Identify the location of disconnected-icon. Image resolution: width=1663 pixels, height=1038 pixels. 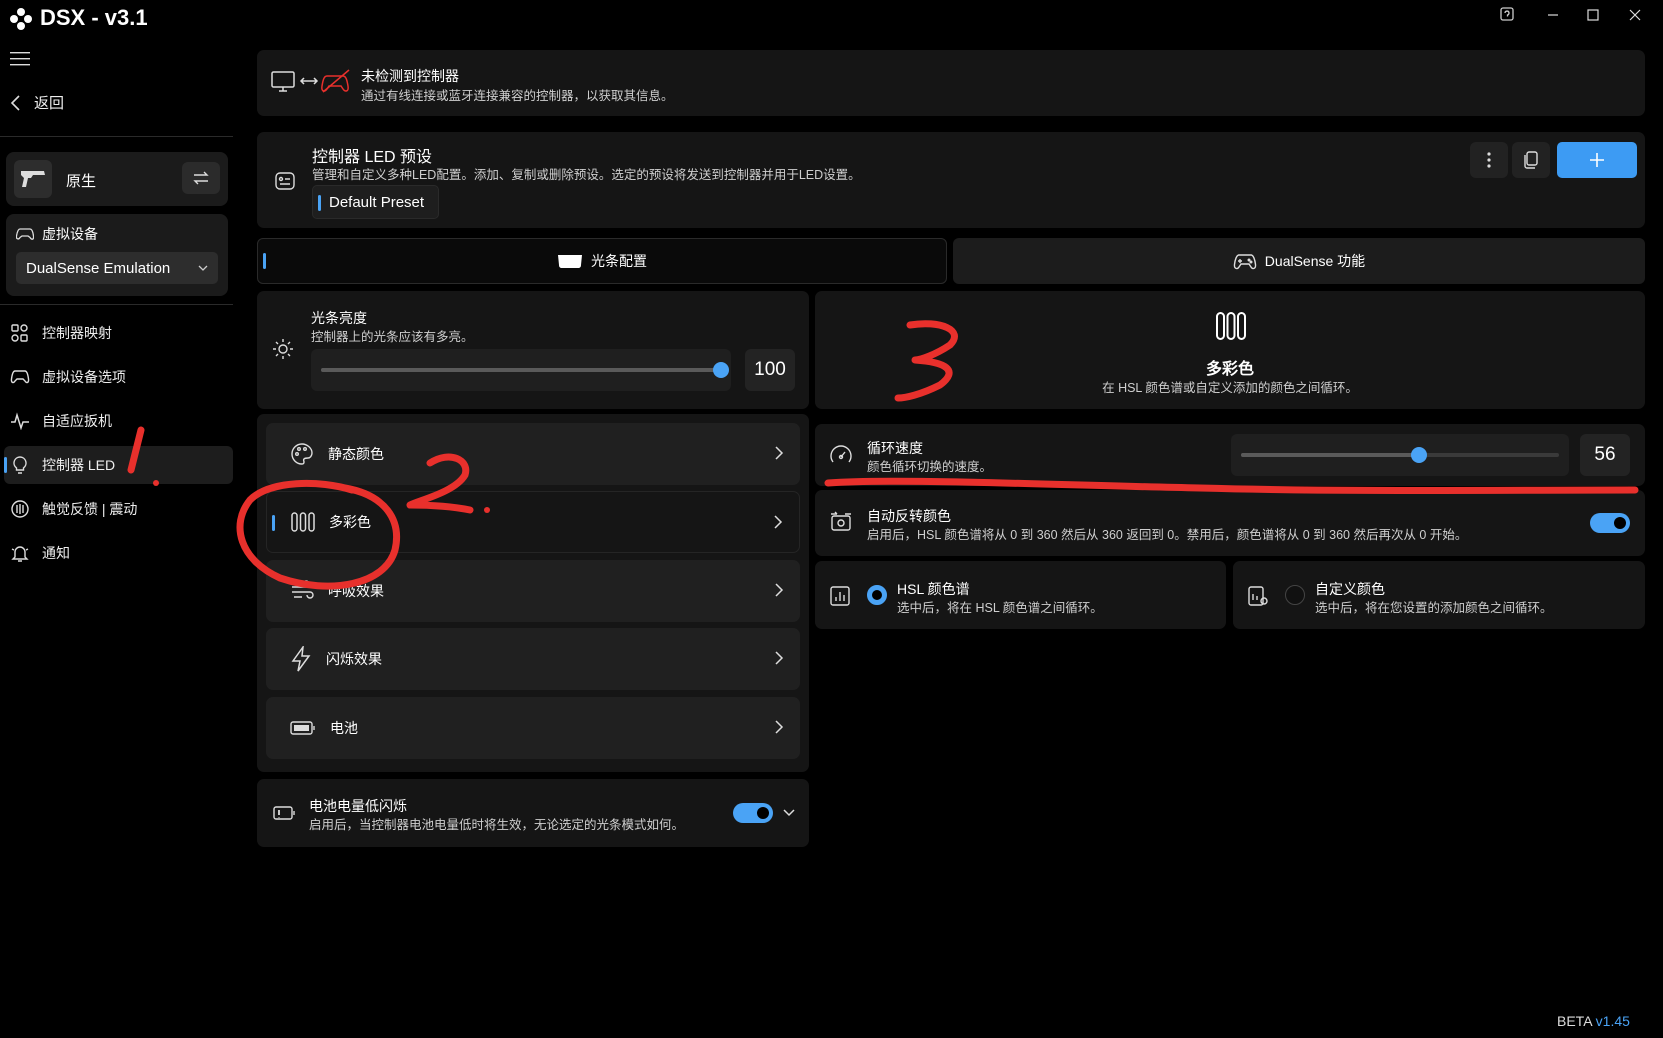
(312, 82).